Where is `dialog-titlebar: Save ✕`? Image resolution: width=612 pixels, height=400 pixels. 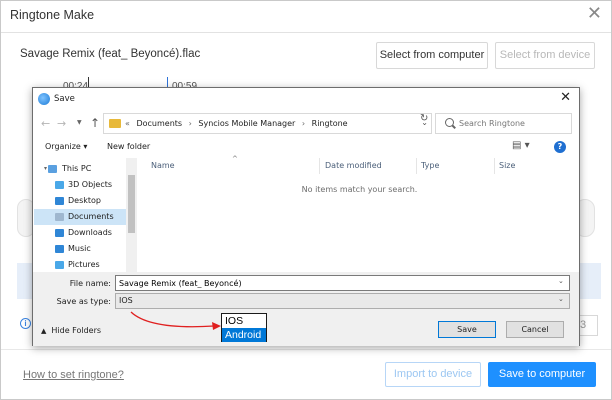 dialog-titlebar: Save ✕ is located at coordinates (306, 99).